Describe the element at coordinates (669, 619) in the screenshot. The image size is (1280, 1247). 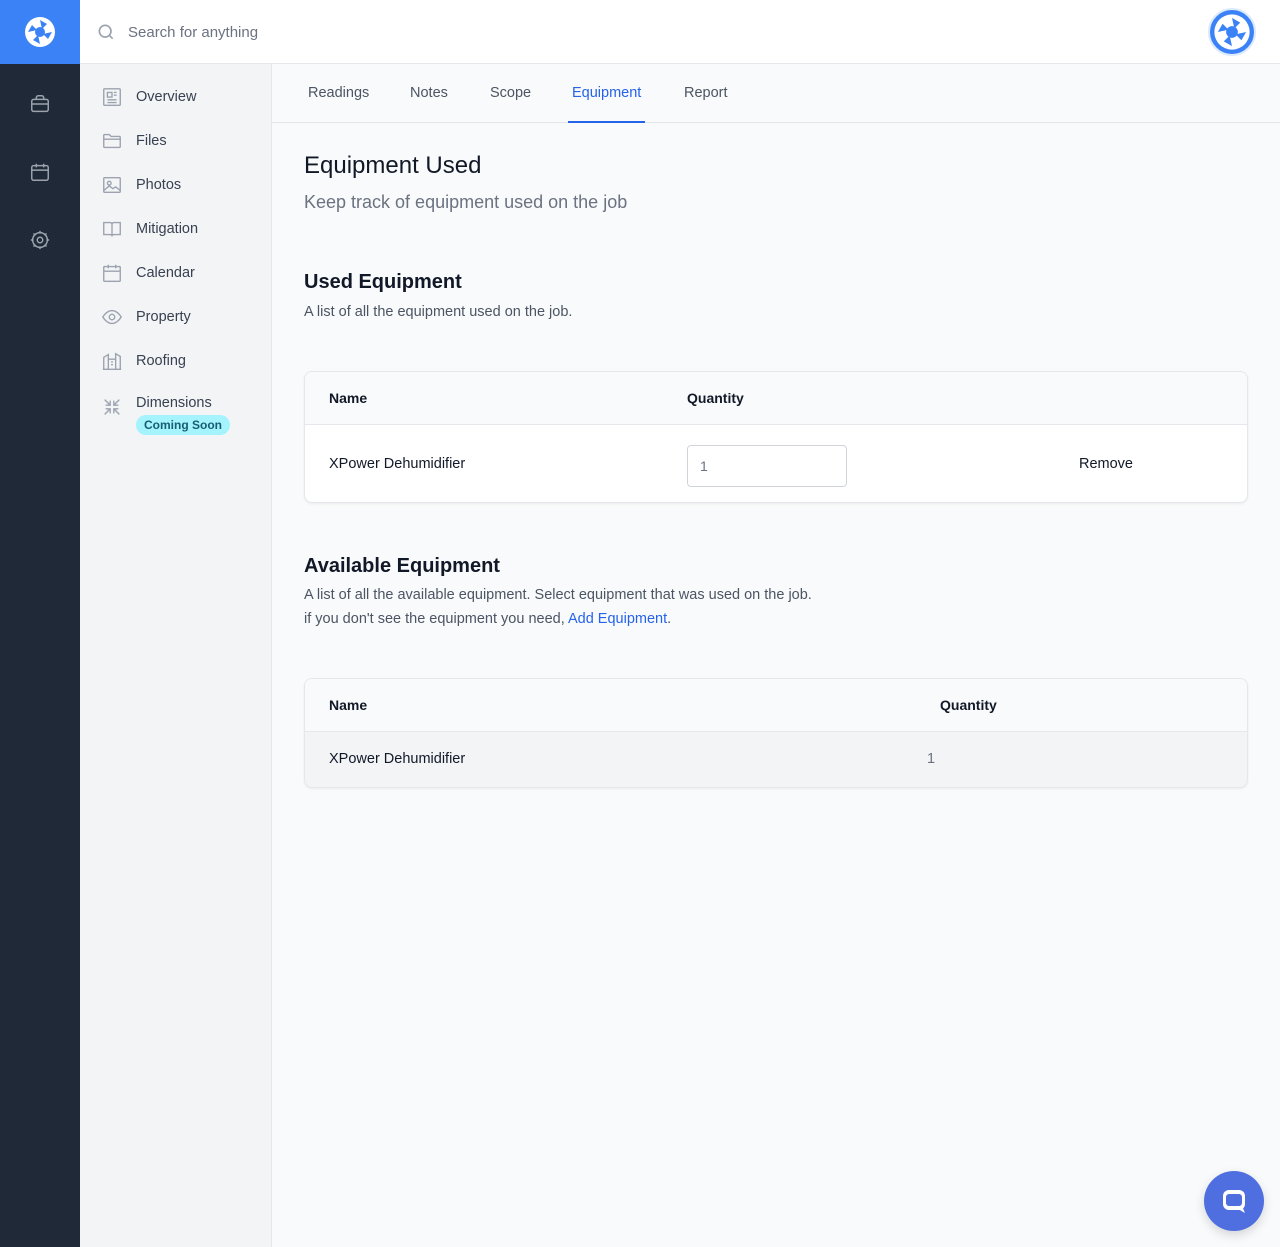
I see `hint-suffix: .` at that location.